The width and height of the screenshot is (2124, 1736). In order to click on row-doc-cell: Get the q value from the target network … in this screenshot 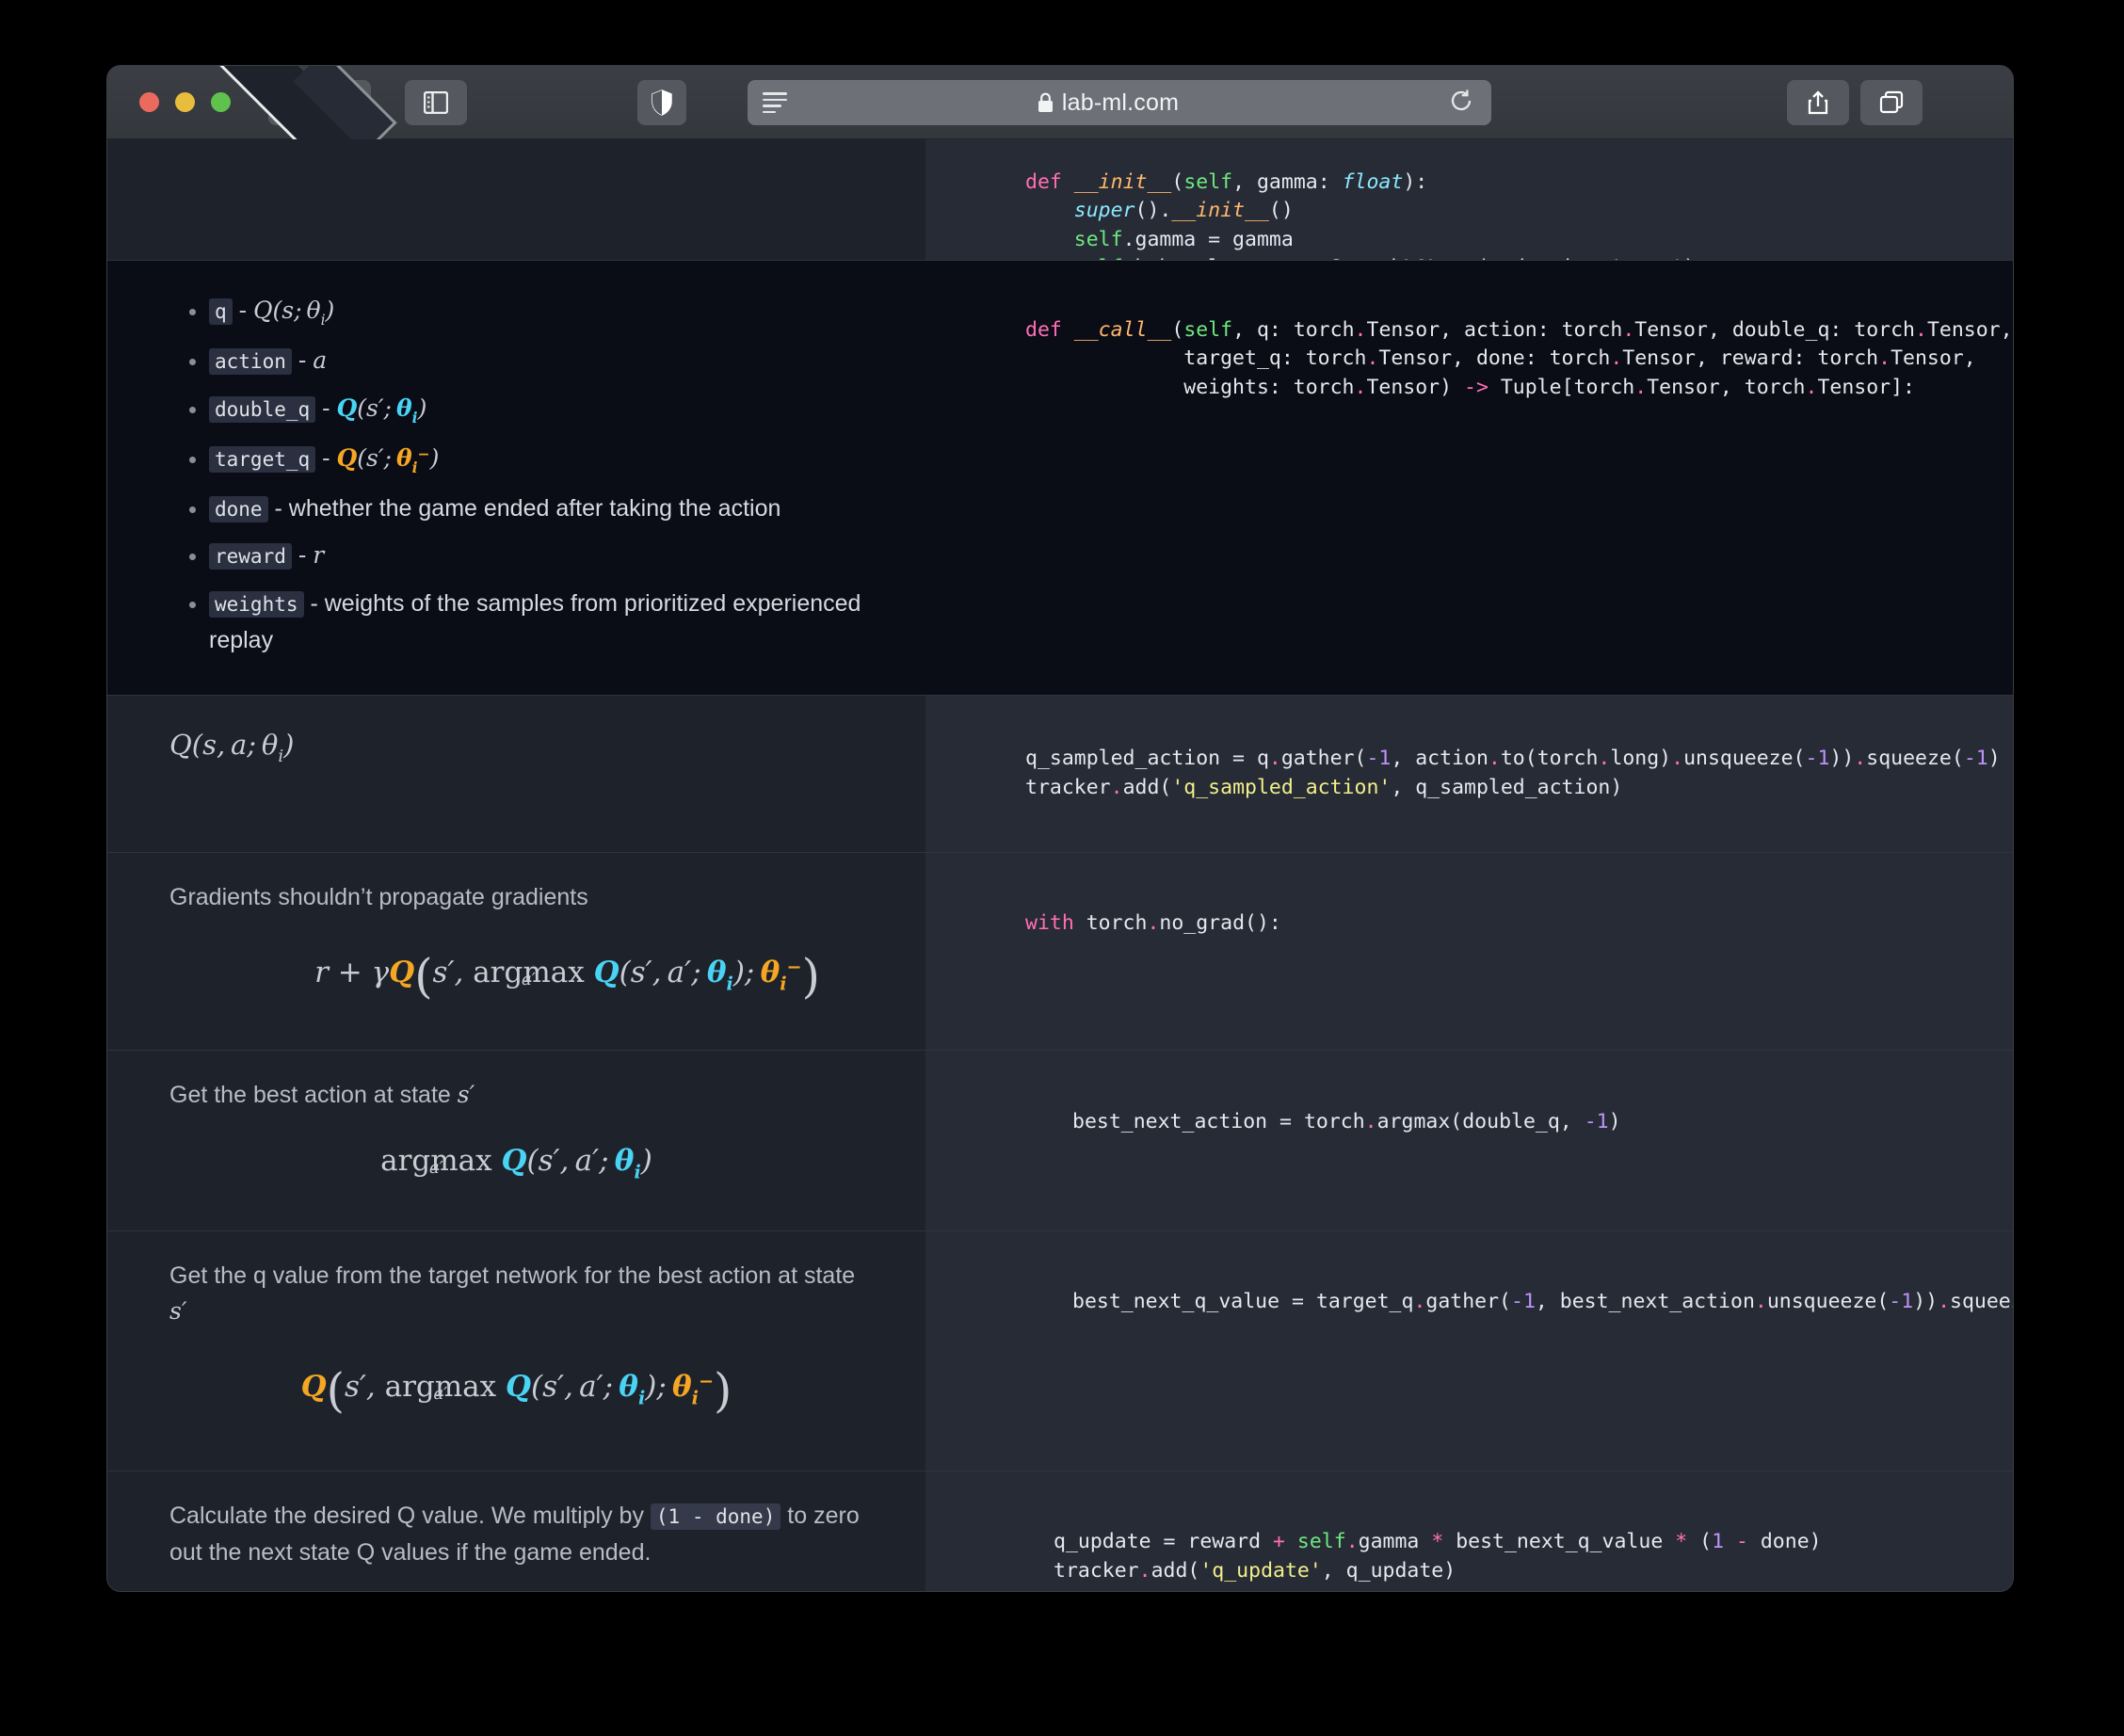, I will do `click(516, 1350)`.